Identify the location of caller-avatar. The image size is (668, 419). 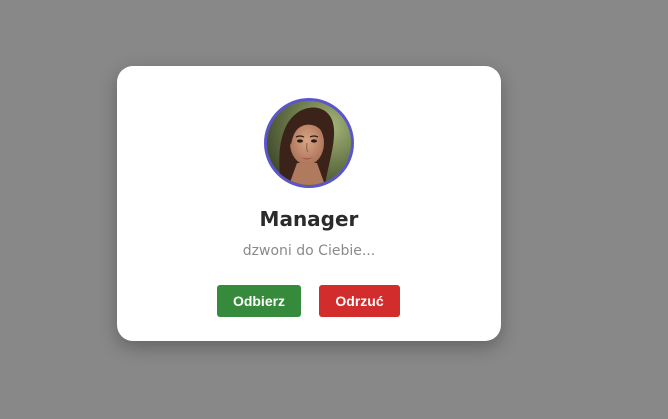
(309, 143).